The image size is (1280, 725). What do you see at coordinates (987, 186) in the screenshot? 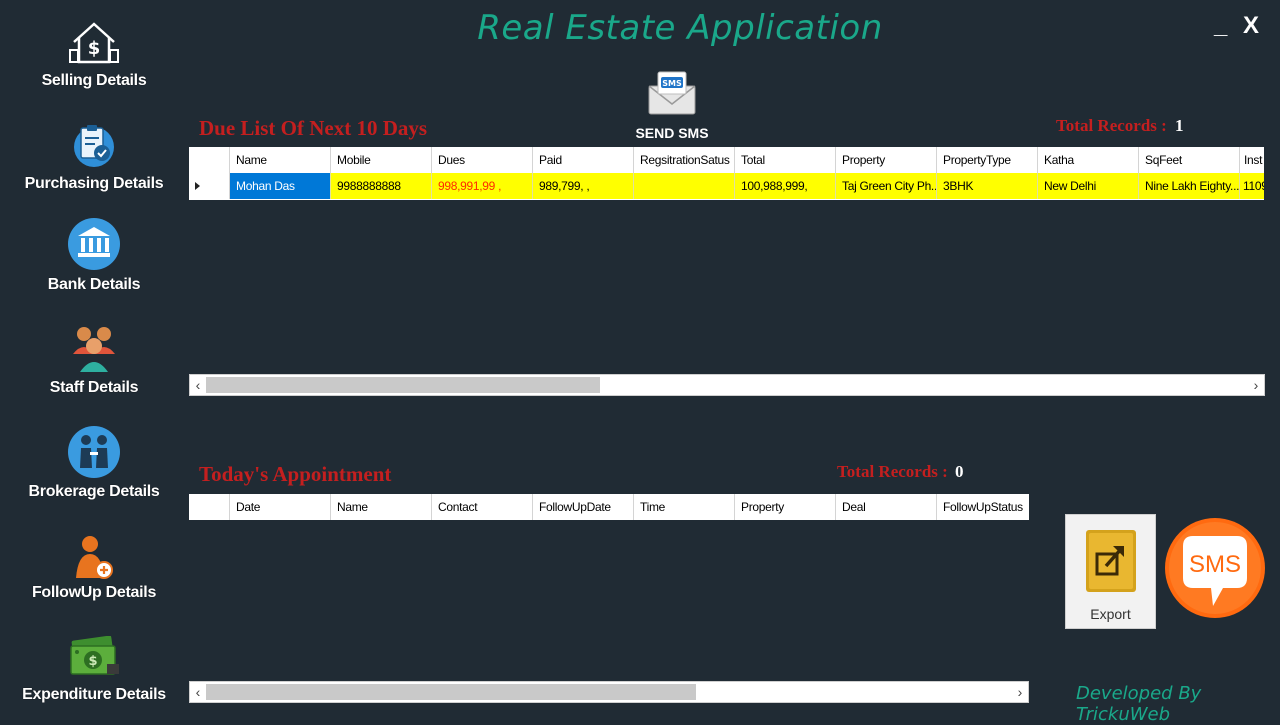
I see `table-cell: 3BHK` at bounding box center [987, 186].